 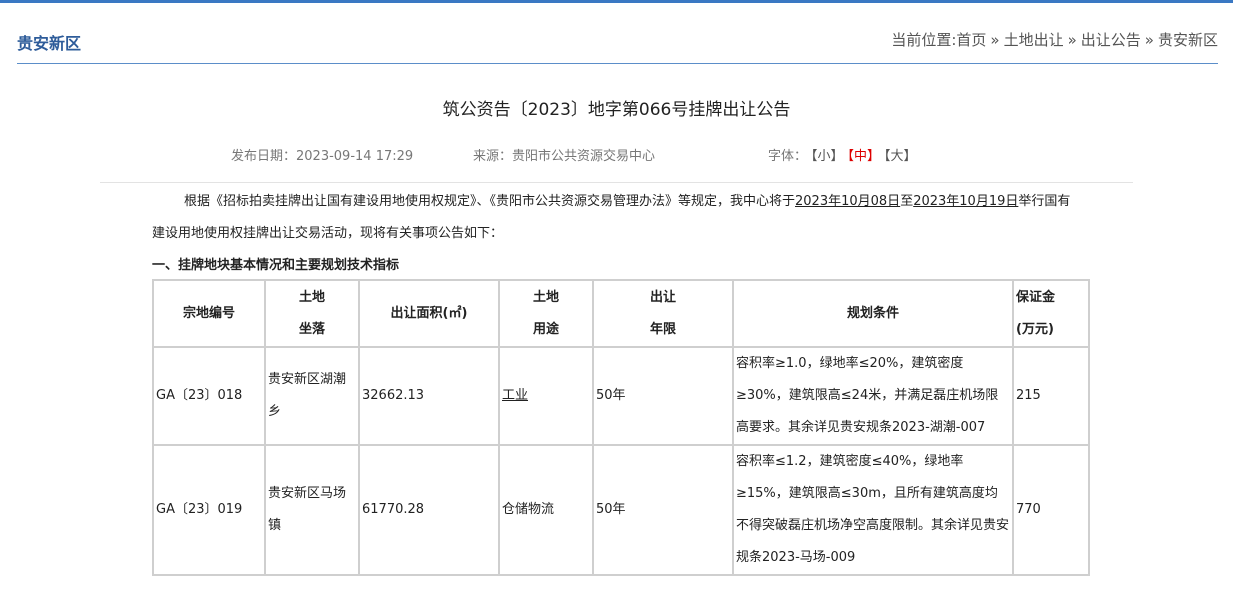 What do you see at coordinates (900, 156) in the screenshot?
I see `font-large-button: 【大】` at bounding box center [900, 156].